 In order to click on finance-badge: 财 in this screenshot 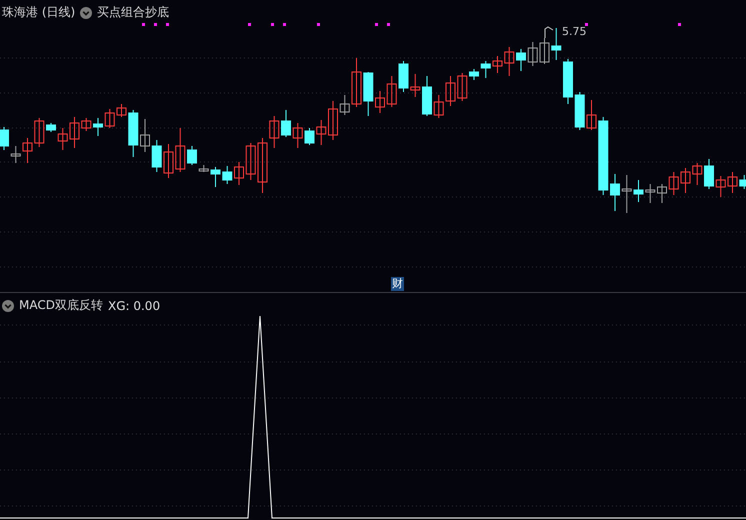, I will do `click(397, 284)`.